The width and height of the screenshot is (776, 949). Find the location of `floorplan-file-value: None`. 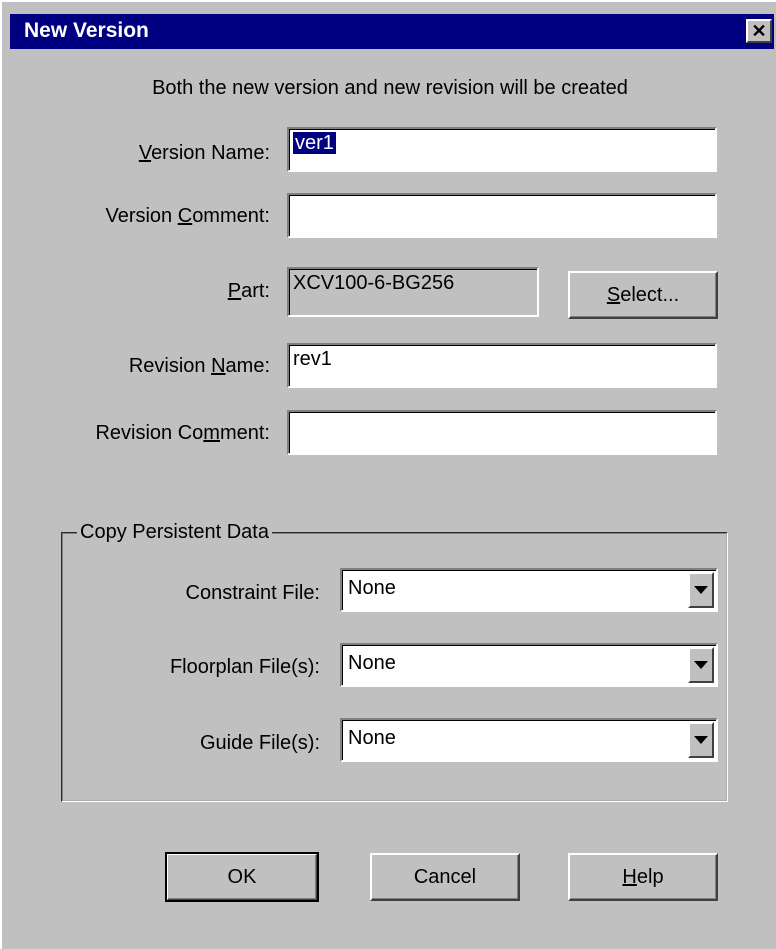

floorplan-file-value: None is located at coordinates (372, 663).